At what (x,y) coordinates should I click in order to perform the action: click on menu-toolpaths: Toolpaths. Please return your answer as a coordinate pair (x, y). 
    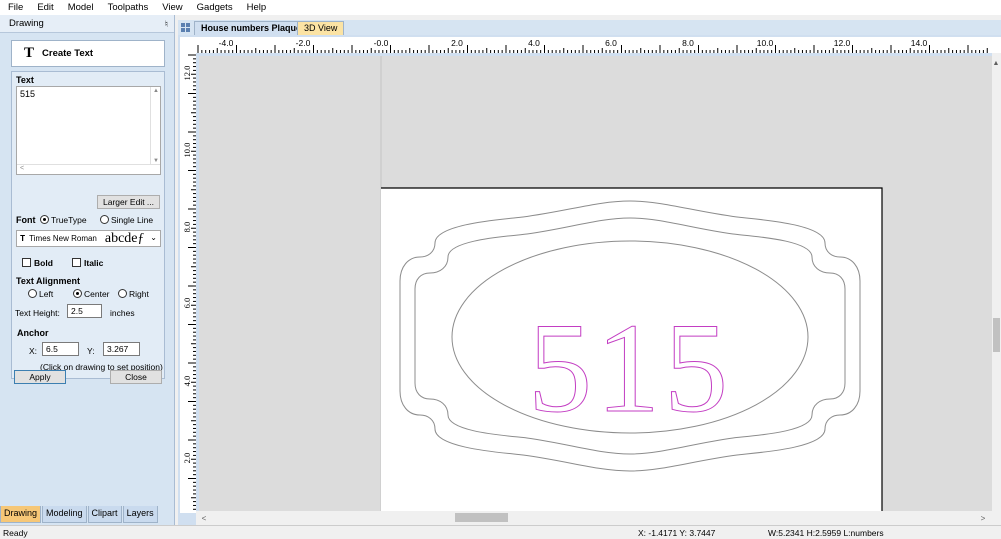
    Looking at the image, I should click on (127, 7).